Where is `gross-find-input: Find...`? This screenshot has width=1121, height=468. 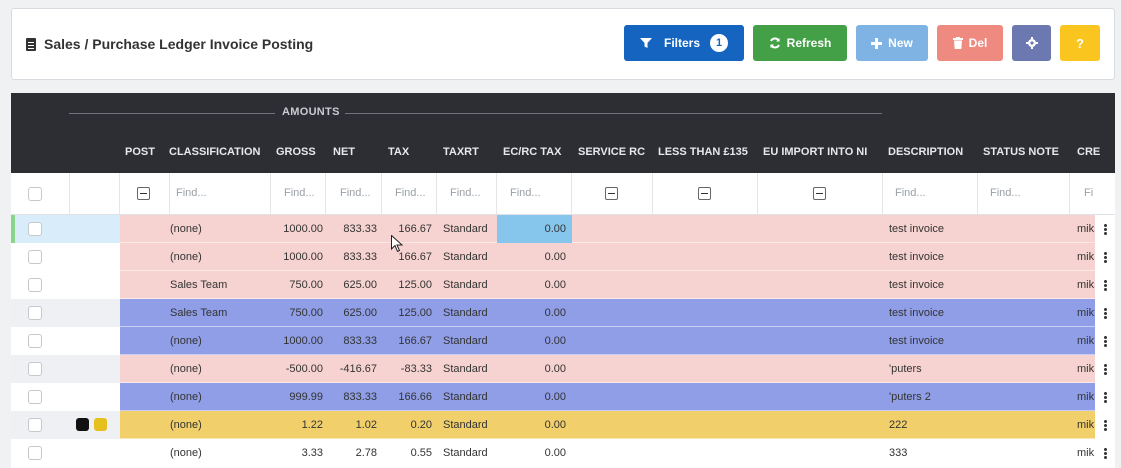 gross-find-input: Find... is located at coordinates (299, 193).